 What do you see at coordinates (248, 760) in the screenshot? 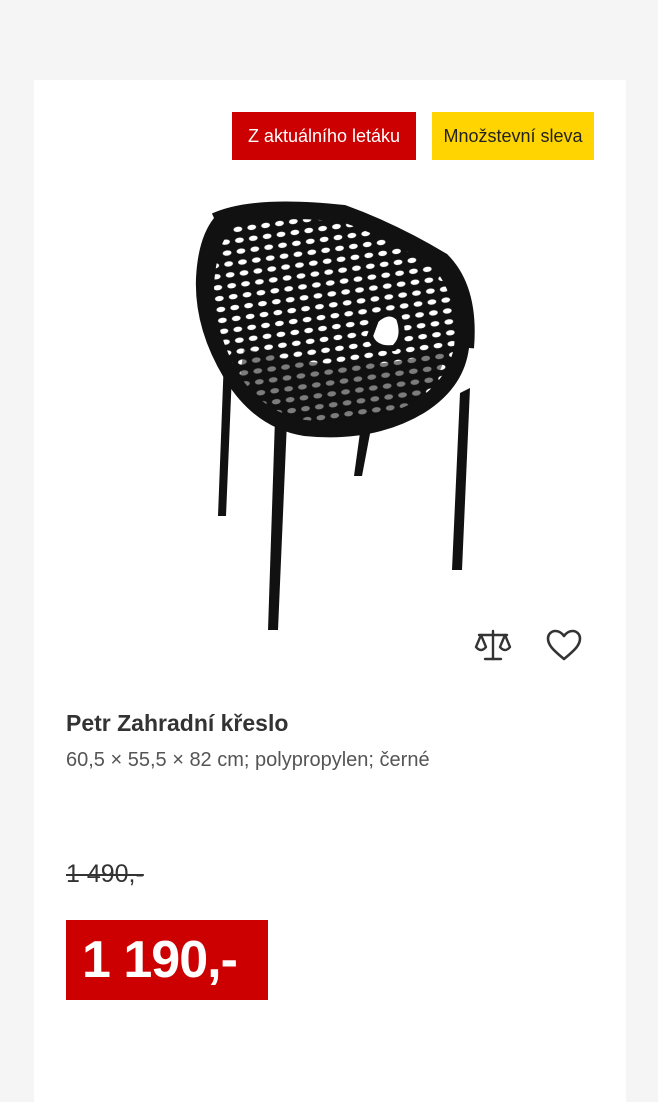
I see `product-description: 60,5 × 55,5 × 82 cm; polypropylen; černé` at bounding box center [248, 760].